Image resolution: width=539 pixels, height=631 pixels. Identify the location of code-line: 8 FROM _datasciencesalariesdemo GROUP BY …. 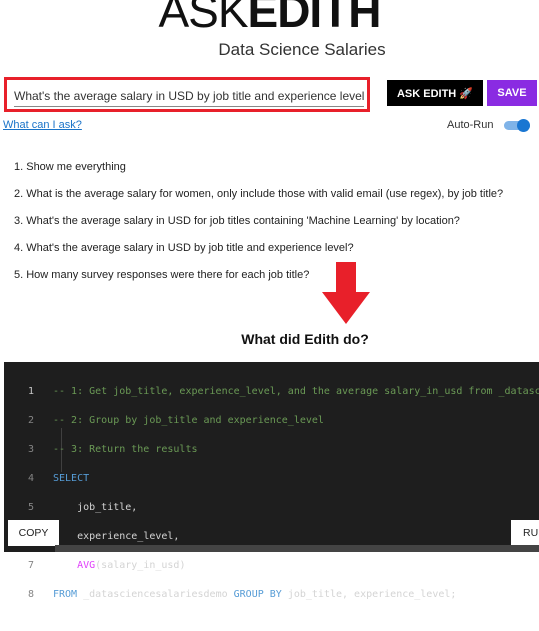
(242, 594).